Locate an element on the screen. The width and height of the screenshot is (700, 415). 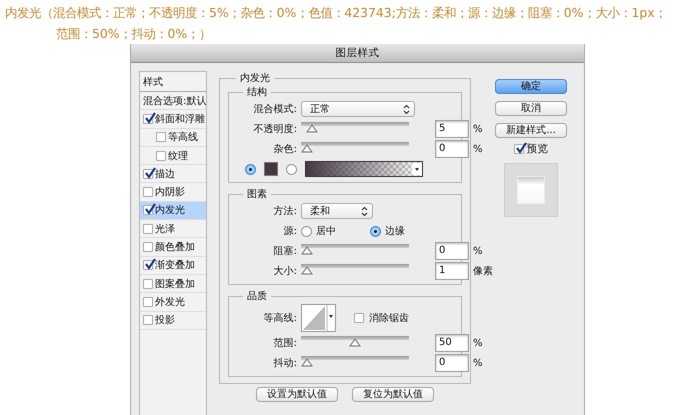
style-item: 混合选项:默认 is located at coordinates (173, 101).